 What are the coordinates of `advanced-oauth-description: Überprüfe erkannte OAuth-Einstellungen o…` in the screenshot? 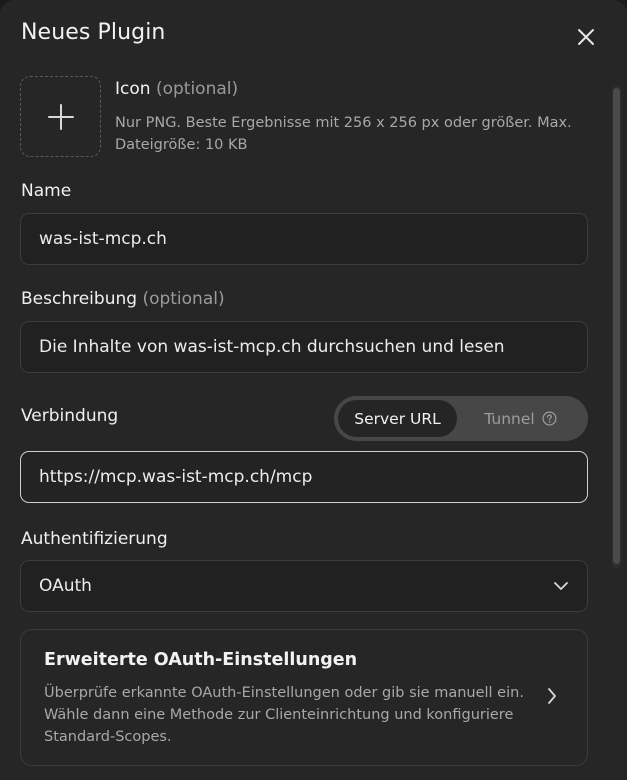 It's located at (284, 715).